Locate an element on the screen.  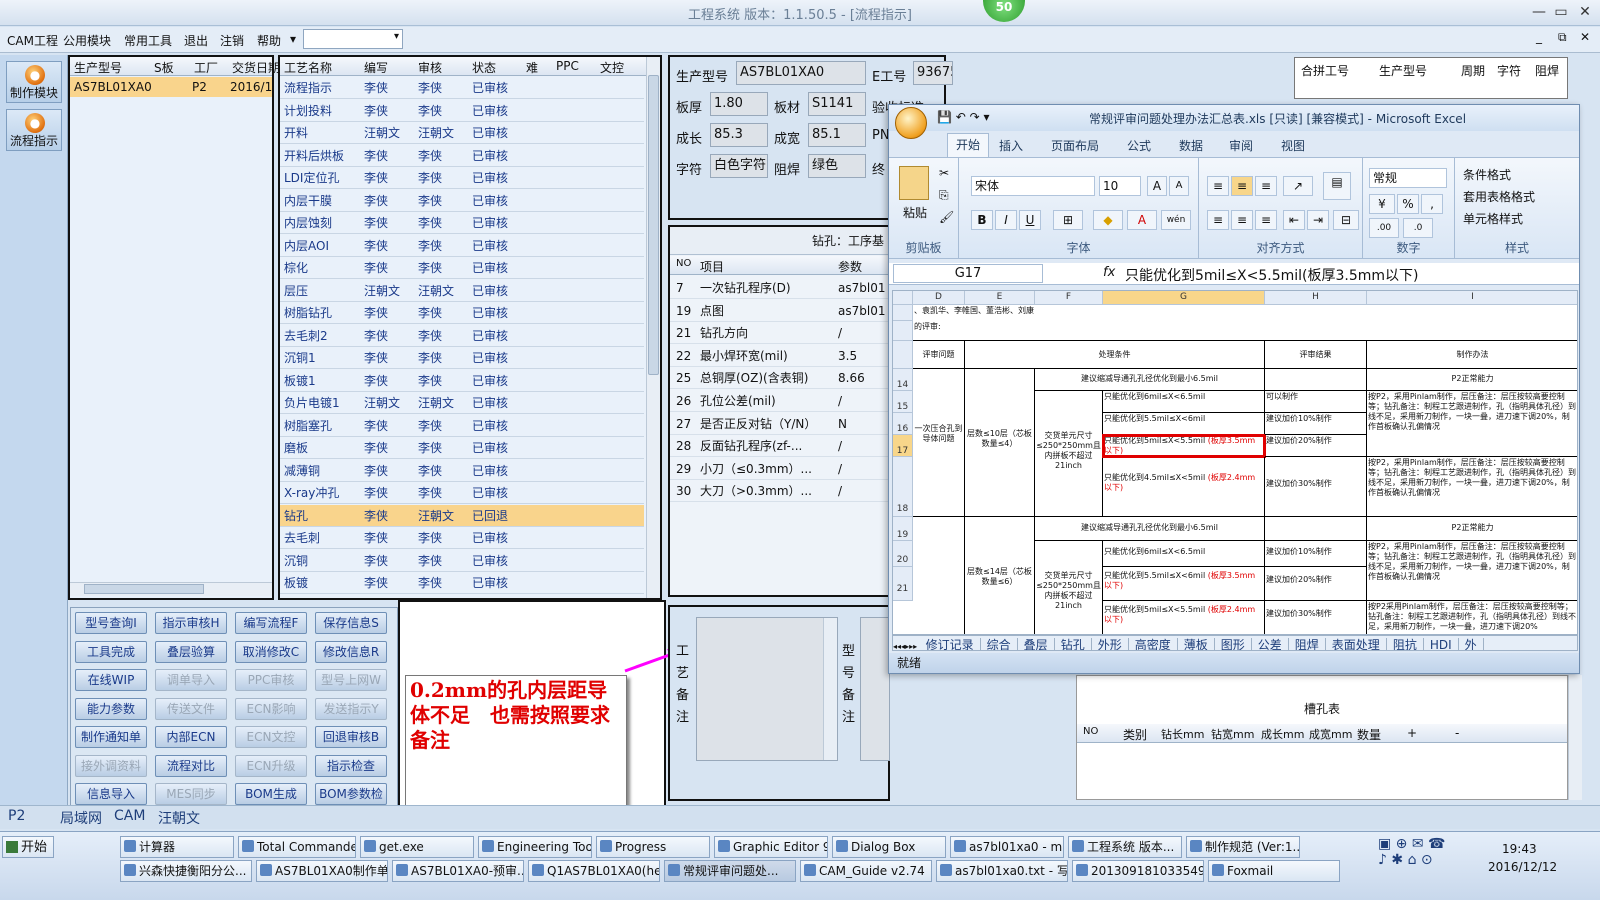
field-e-number: 936755 is located at coordinates (933, 73).